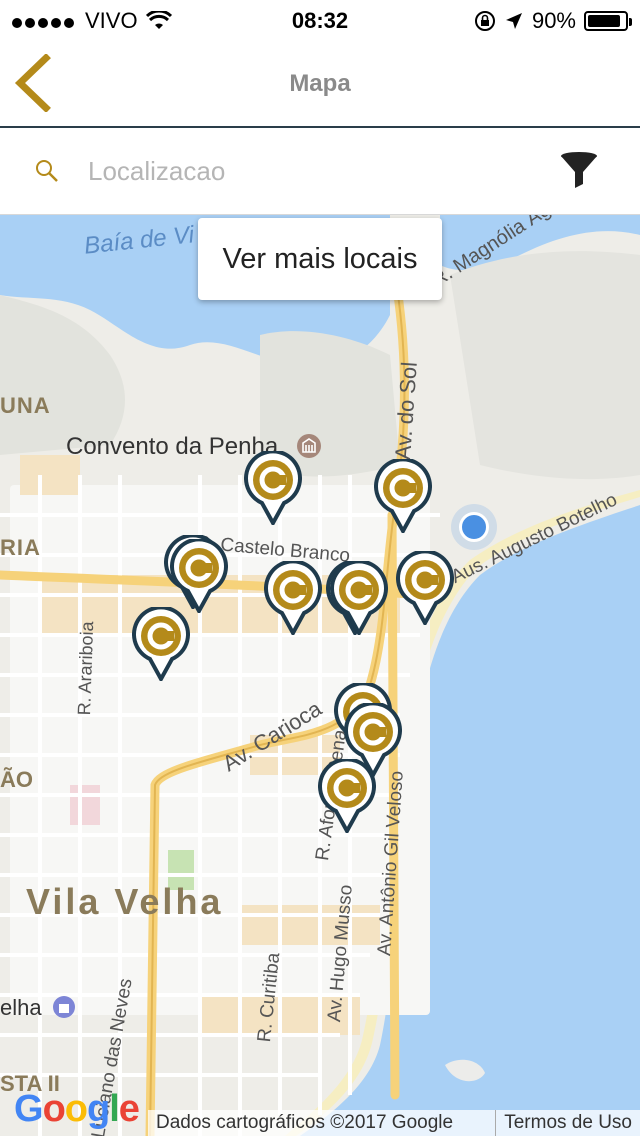  I want to click on search-icon, so click(47, 171).